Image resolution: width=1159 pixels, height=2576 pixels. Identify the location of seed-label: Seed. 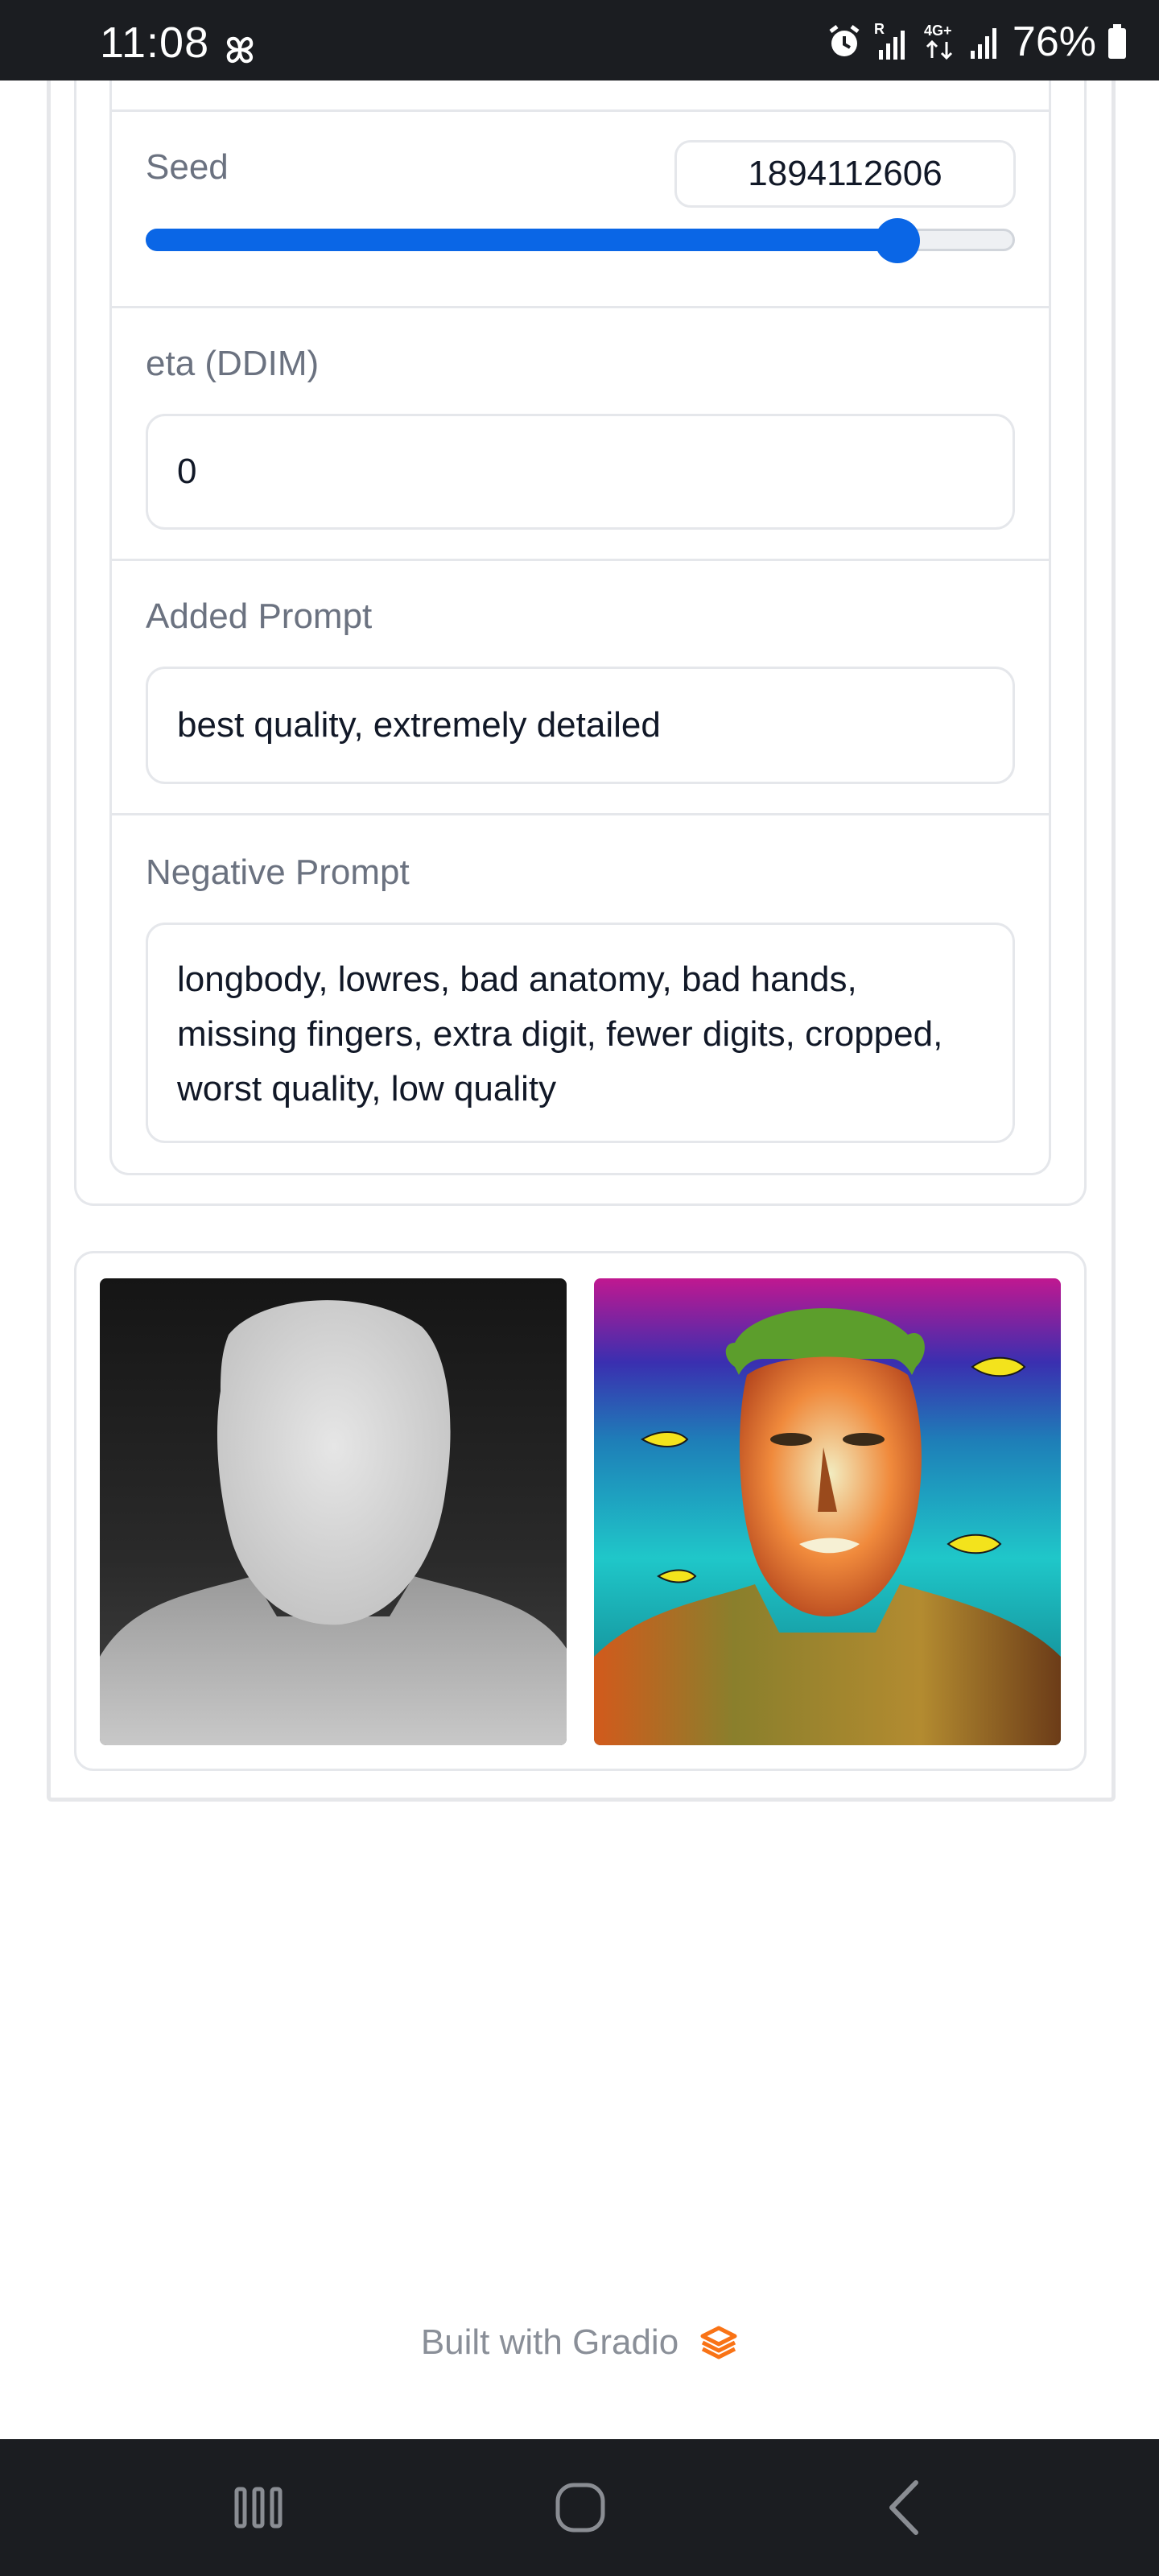
(187, 167).